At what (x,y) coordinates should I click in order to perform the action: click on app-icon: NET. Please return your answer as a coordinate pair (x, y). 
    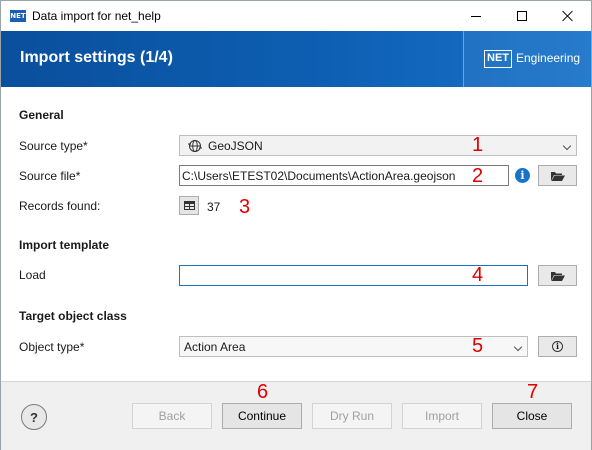
    Looking at the image, I should click on (18, 16).